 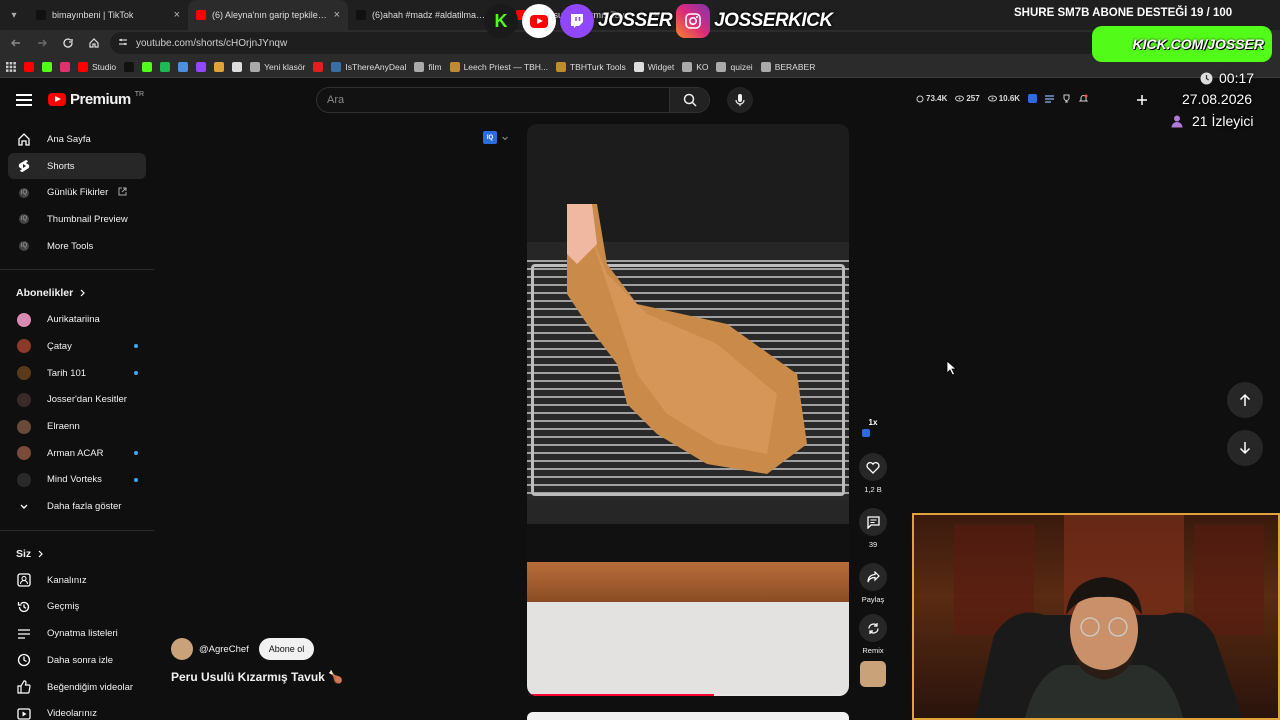 What do you see at coordinates (1033, 98) in the screenshot?
I see `iq-extension-icon` at bounding box center [1033, 98].